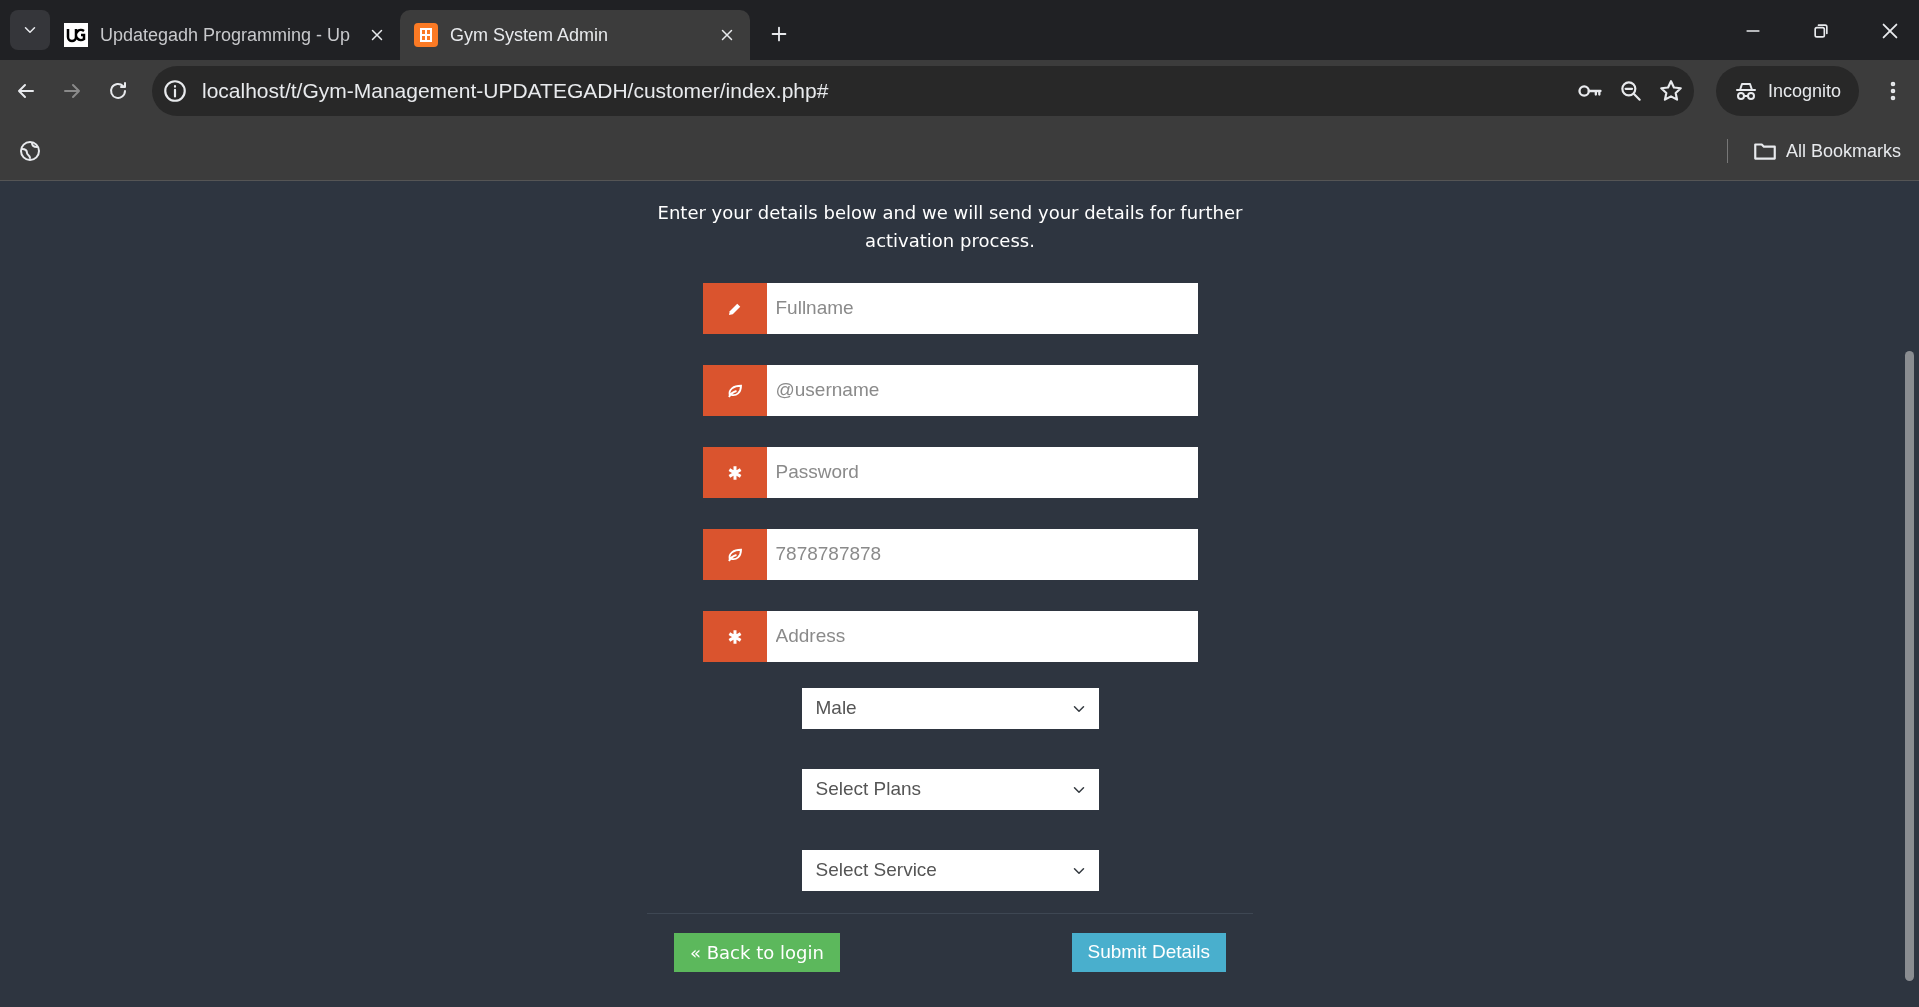  I want to click on input-field: 7878787878, so click(982, 554).